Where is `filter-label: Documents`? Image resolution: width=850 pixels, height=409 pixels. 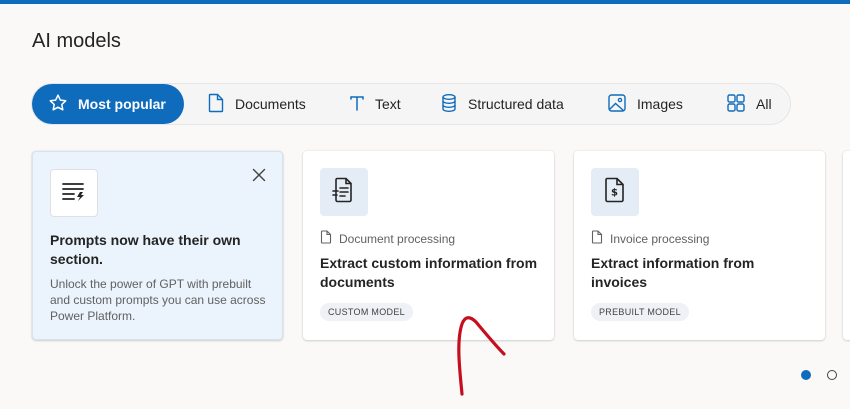 filter-label: Documents is located at coordinates (270, 104).